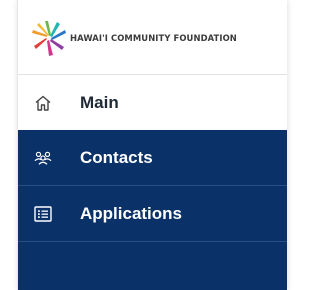  Describe the element at coordinates (116, 157) in the screenshot. I see `nav-item-label-contacts: Contacts` at that location.